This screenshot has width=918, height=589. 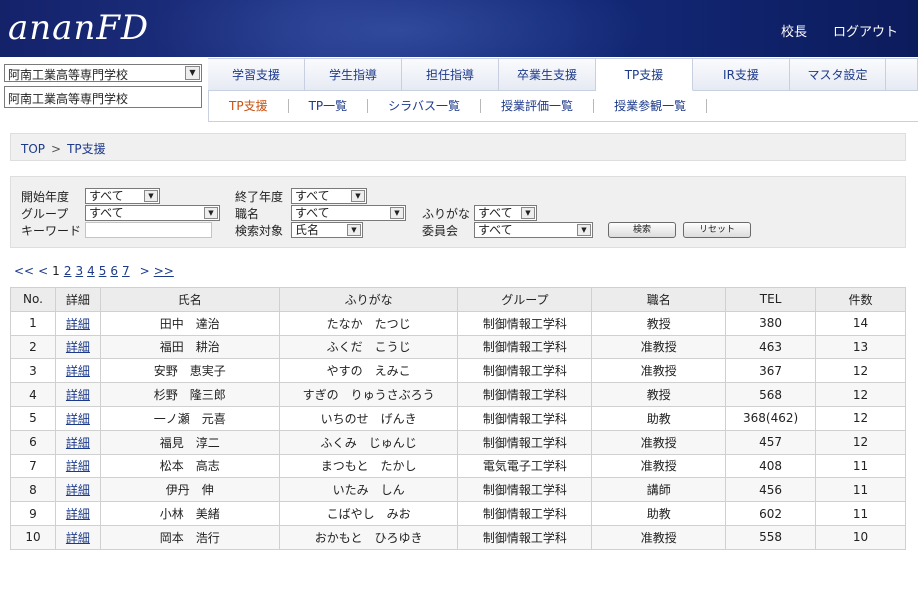 What do you see at coordinates (860, 371) in the screenshot?
I see `cell-count: 12` at bounding box center [860, 371].